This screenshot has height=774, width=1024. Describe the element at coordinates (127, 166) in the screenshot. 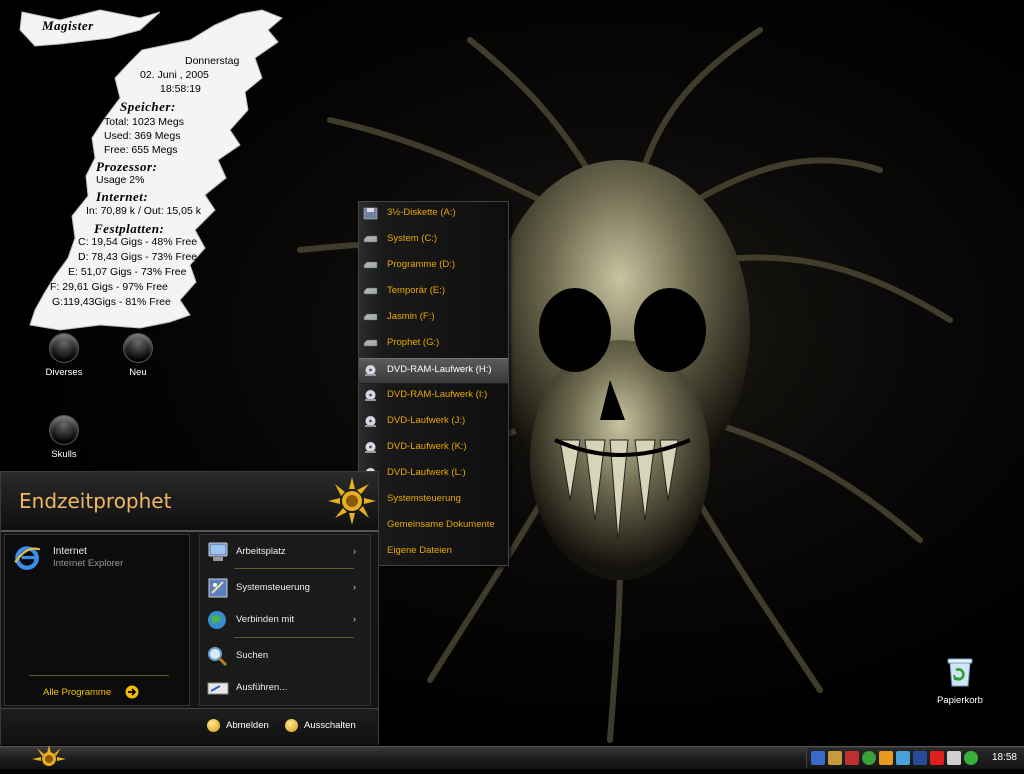

I see `cpu-heading: Prozessor:` at that location.